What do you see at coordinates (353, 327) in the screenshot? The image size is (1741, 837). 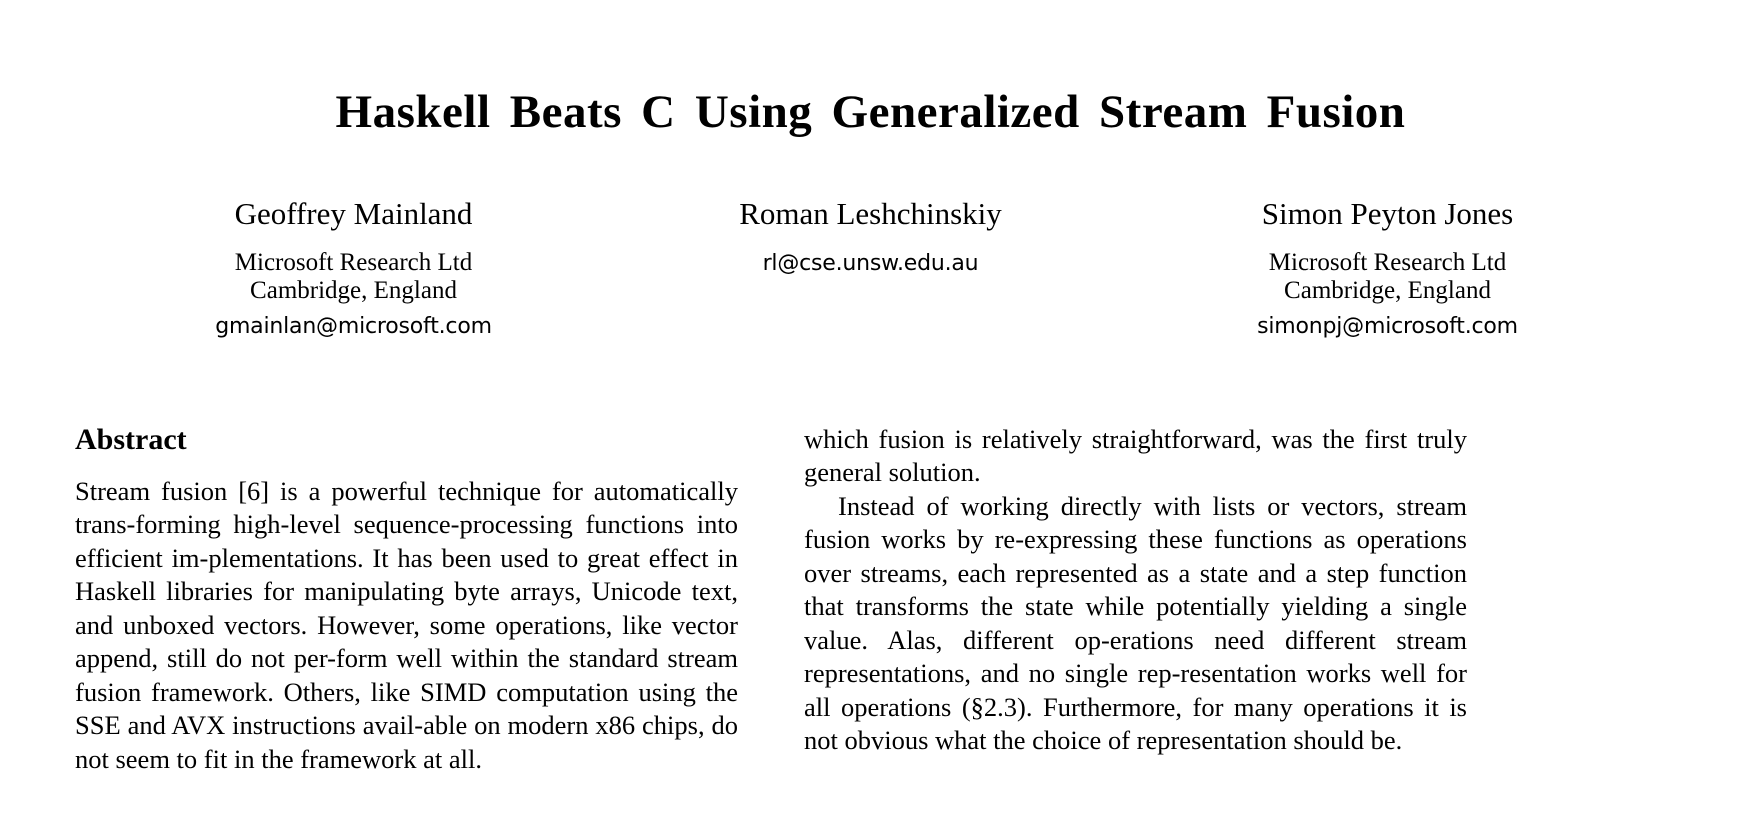 I see `author-email: gmainlan@microsoft.com` at bounding box center [353, 327].